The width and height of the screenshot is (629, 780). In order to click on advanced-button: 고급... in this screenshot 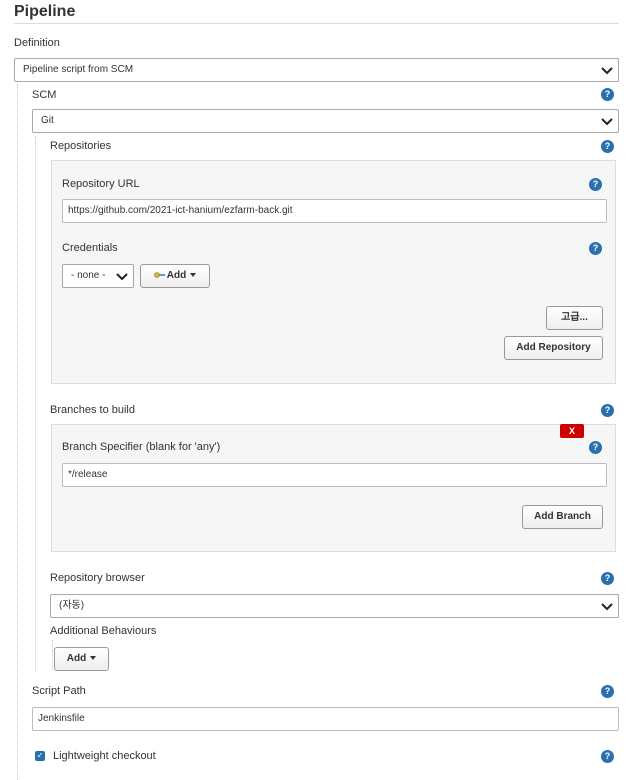, I will do `click(574, 318)`.